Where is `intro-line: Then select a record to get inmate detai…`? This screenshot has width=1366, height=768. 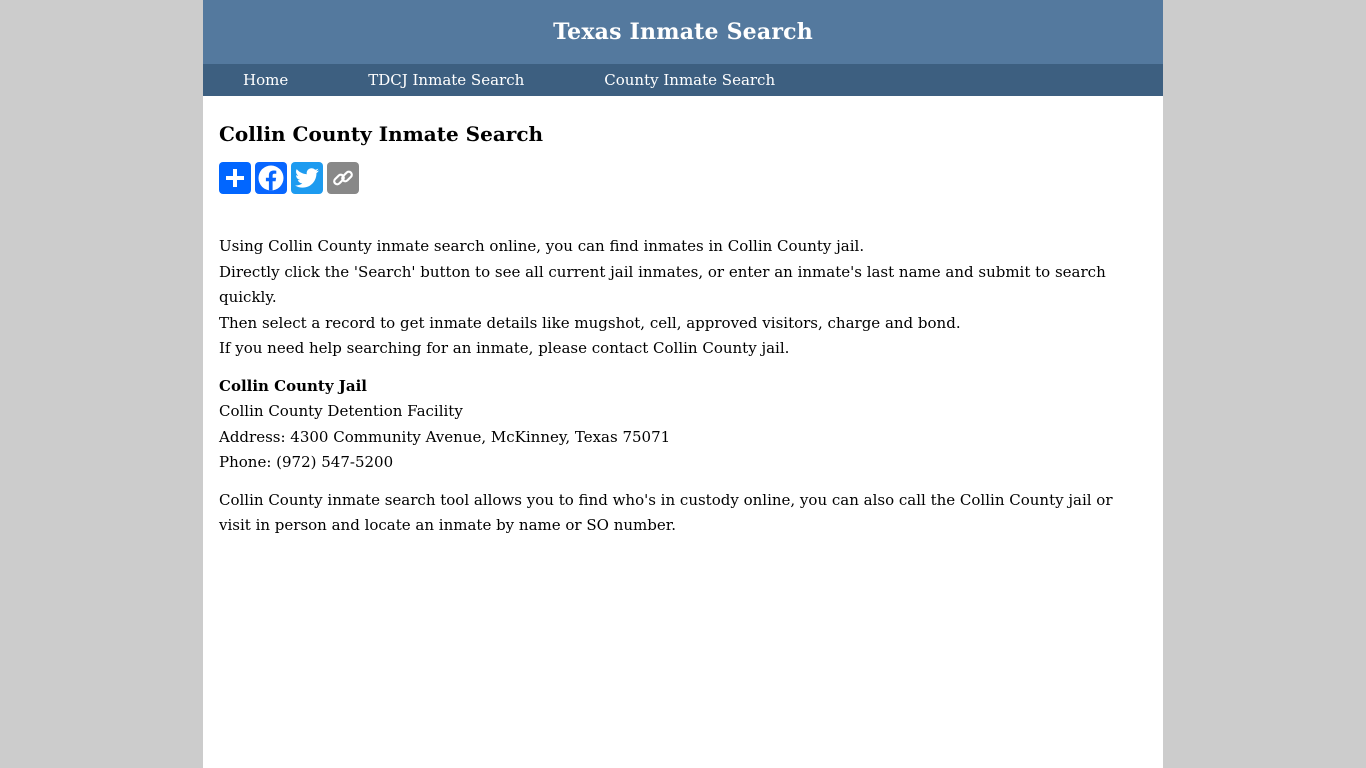
intro-line: Then select a record to get inmate detai… is located at coordinates (590, 322).